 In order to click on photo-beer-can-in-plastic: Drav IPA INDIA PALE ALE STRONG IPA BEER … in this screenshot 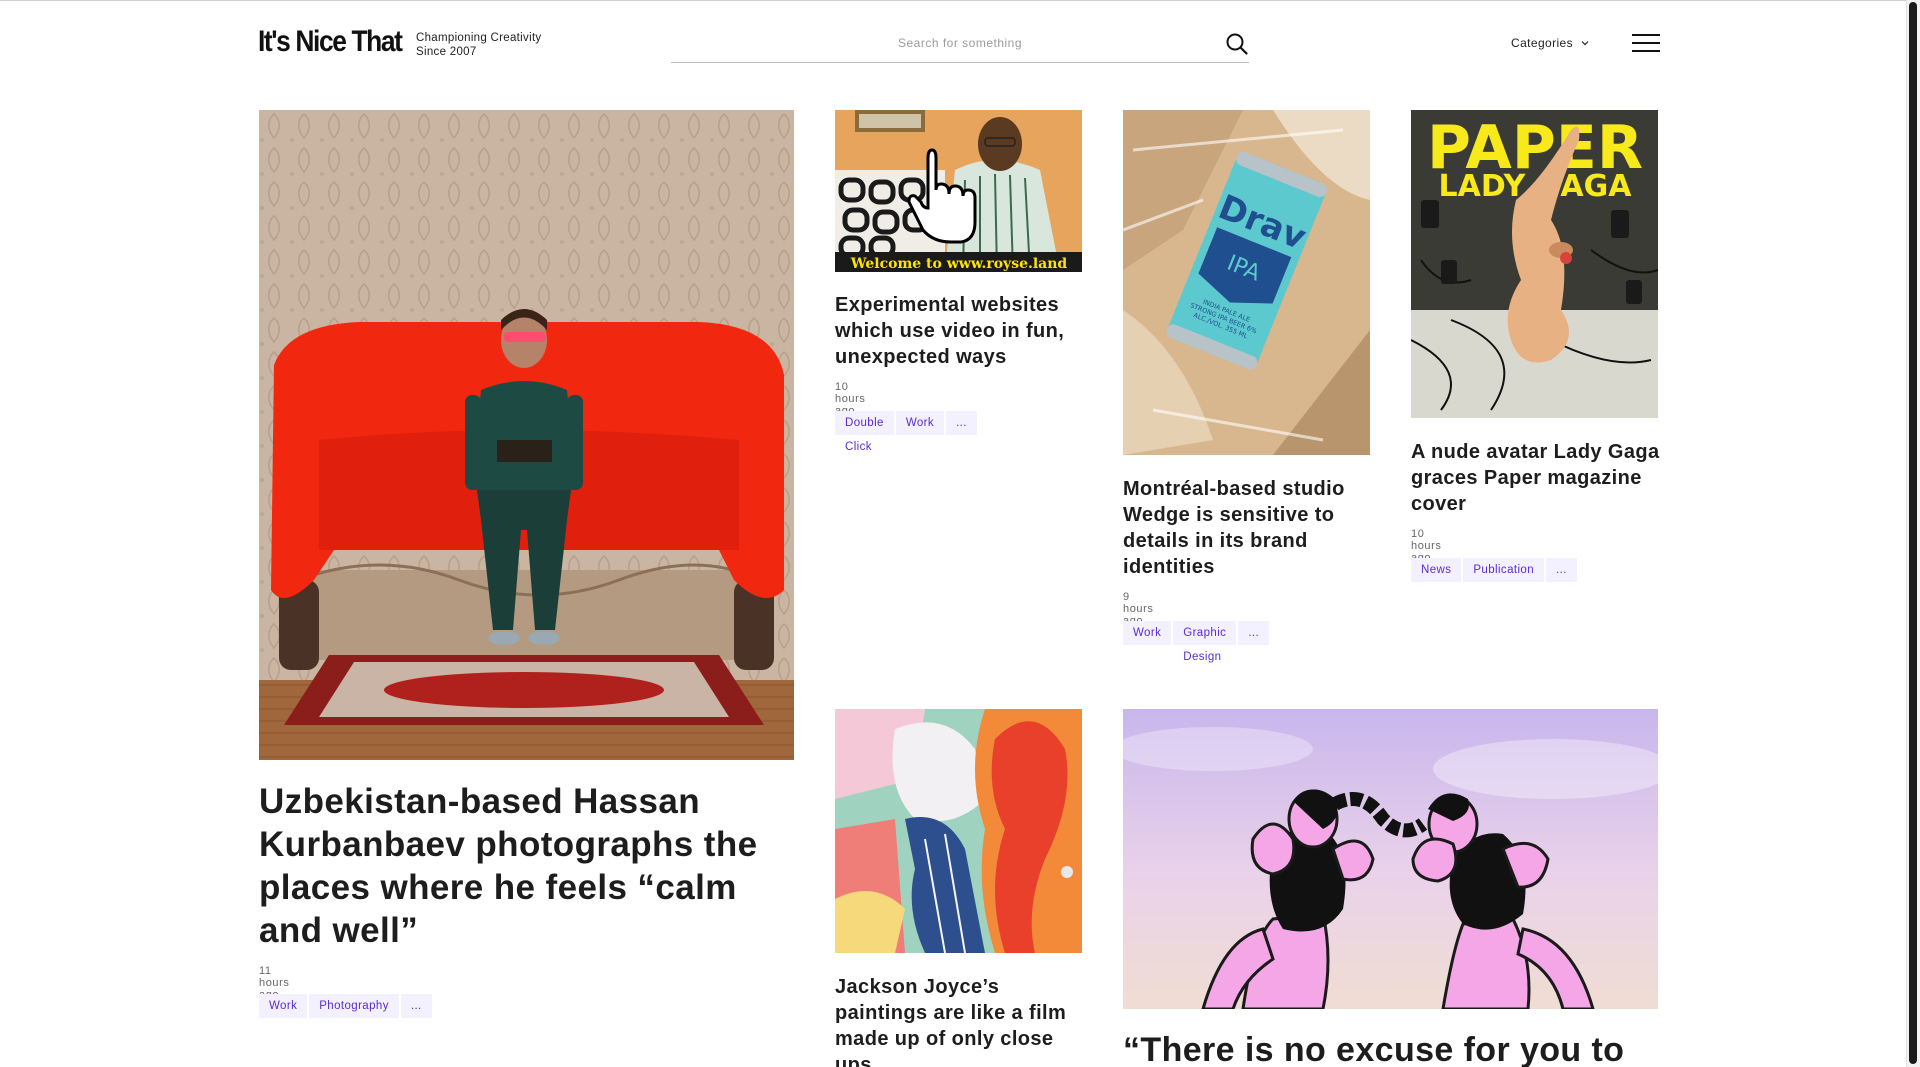, I will do `click(1246, 282)`.